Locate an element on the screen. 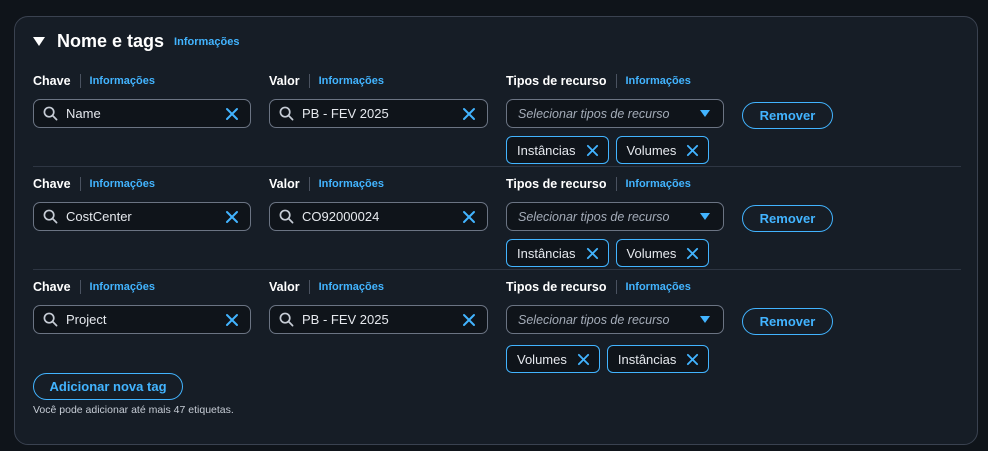 The width and height of the screenshot is (988, 451). section-info-link: Informações is located at coordinates (206, 42).